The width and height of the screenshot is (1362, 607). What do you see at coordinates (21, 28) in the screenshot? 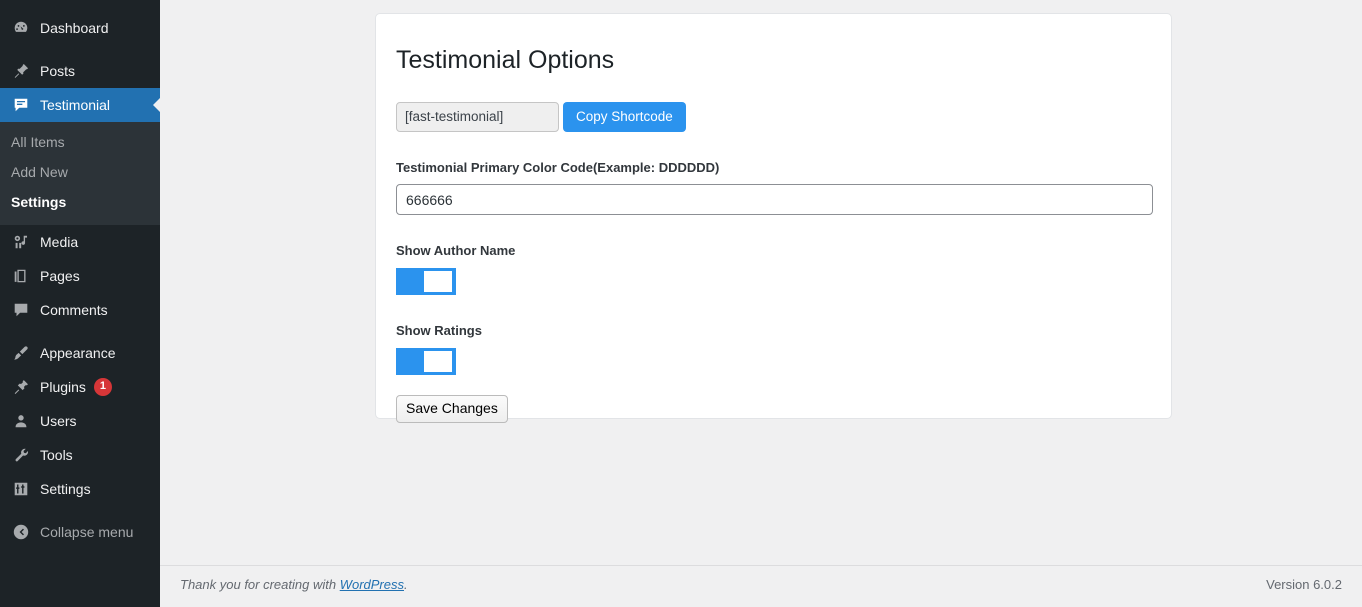
I see `dashboard-icon` at bounding box center [21, 28].